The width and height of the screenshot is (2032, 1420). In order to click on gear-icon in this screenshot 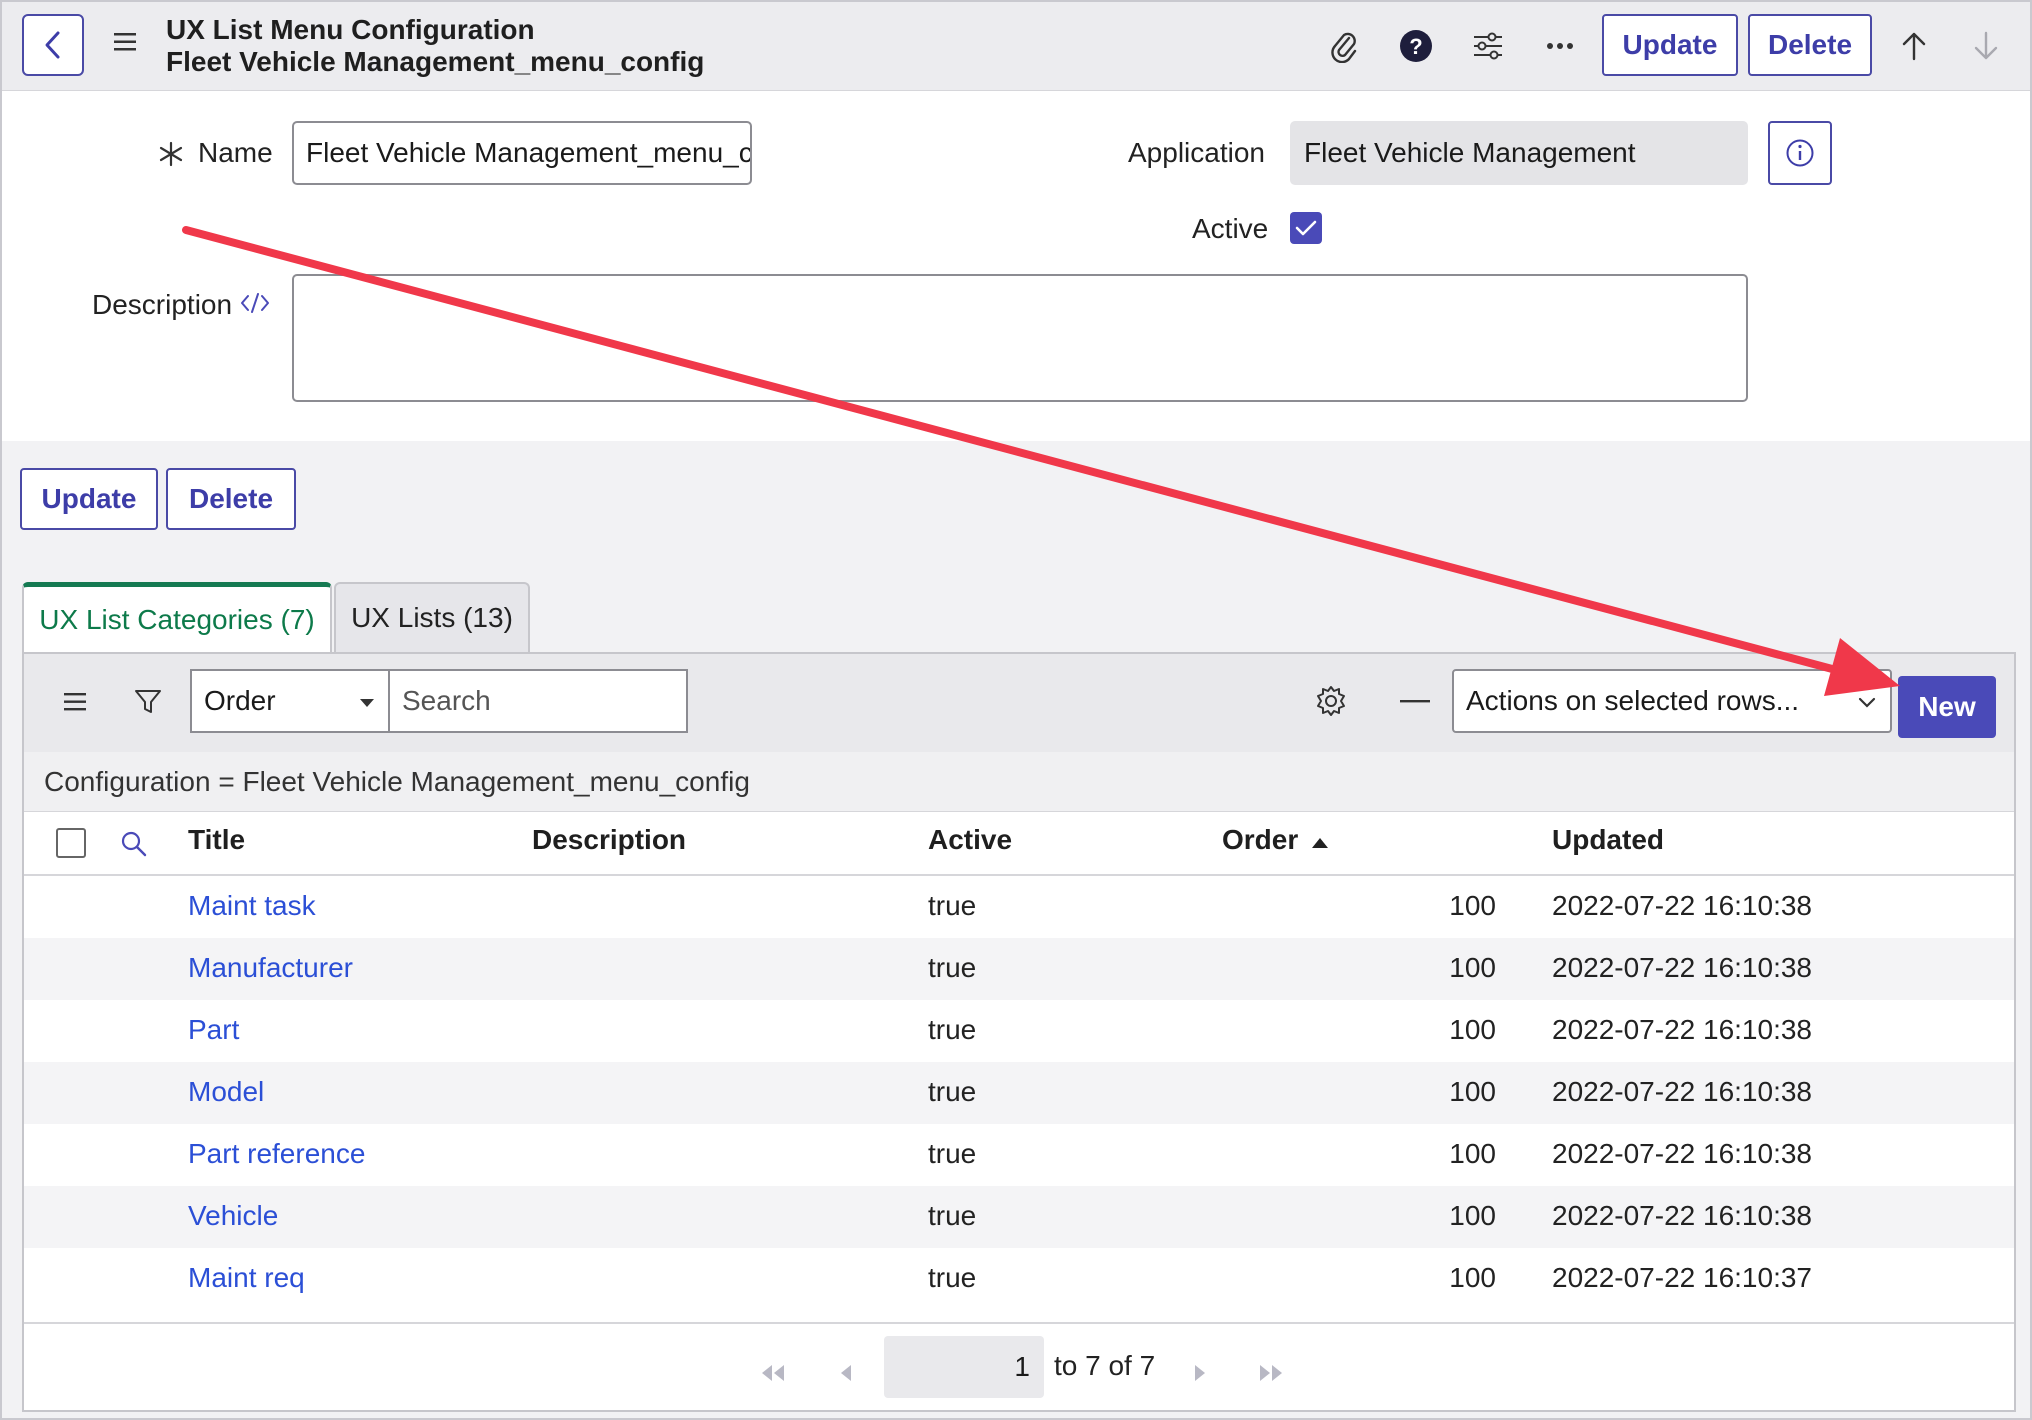, I will do `click(1331, 701)`.